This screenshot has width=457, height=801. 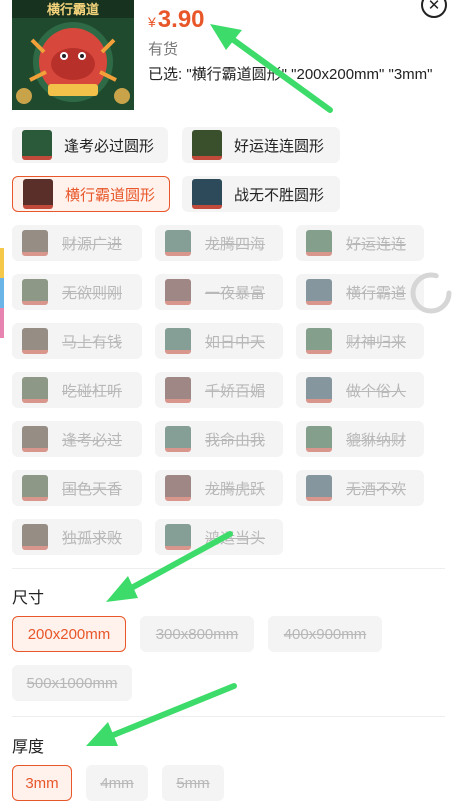 What do you see at coordinates (235, 538) in the screenshot?
I see `style-option-label: 鸿运当头` at bounding box center [235, 538].